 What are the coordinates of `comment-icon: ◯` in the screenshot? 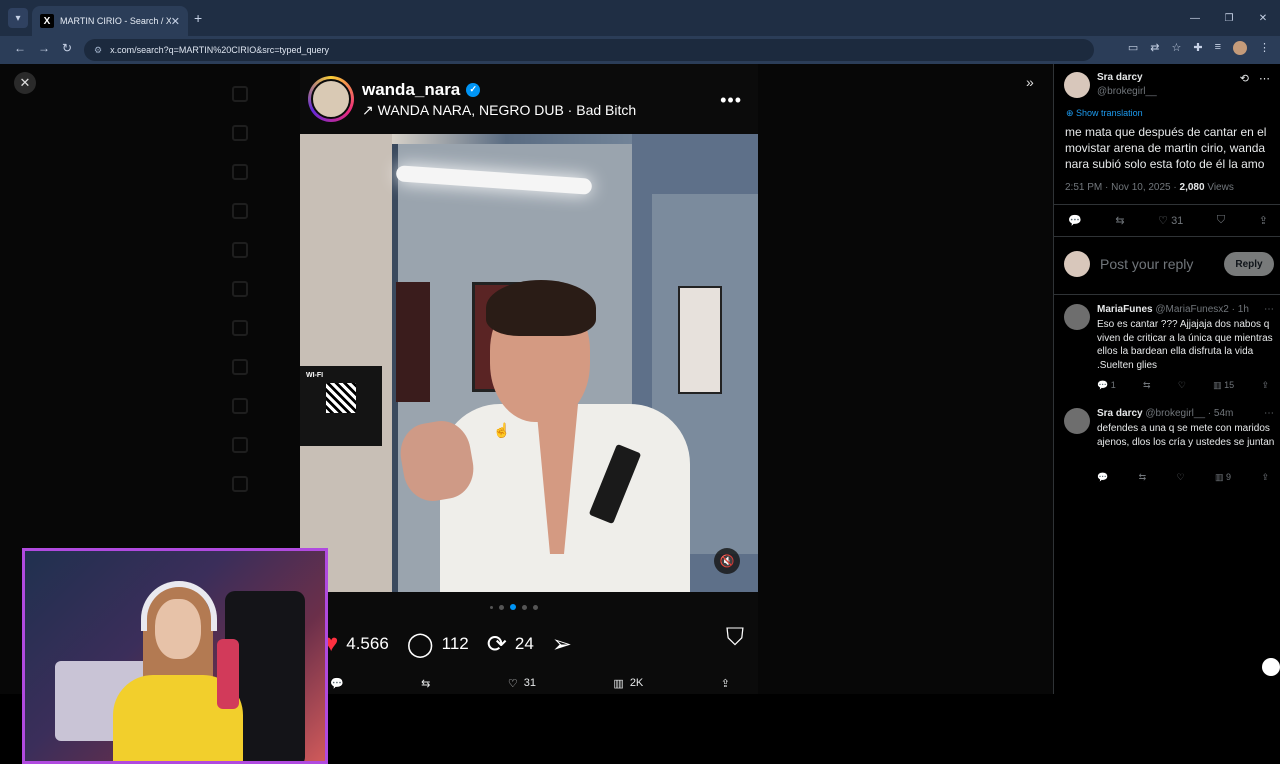 It's located at (420, 644).